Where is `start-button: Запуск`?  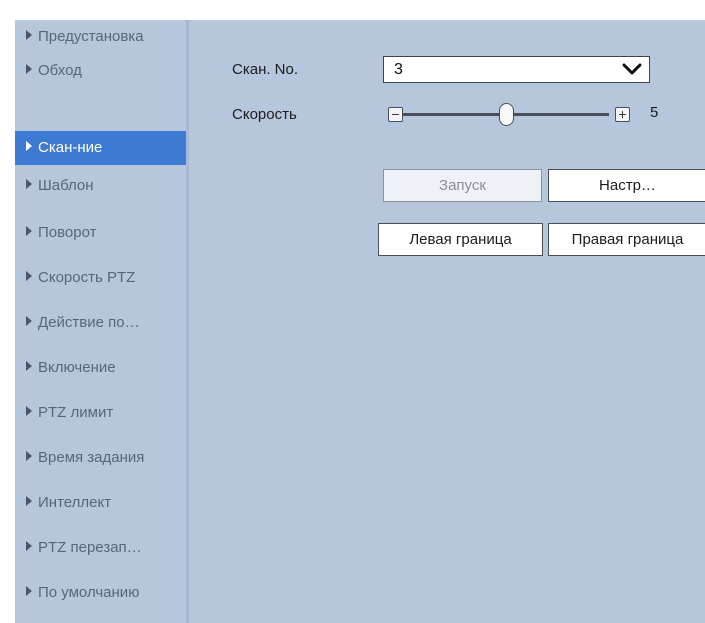 start-button: Запуск is located at coordinates (462, 185).